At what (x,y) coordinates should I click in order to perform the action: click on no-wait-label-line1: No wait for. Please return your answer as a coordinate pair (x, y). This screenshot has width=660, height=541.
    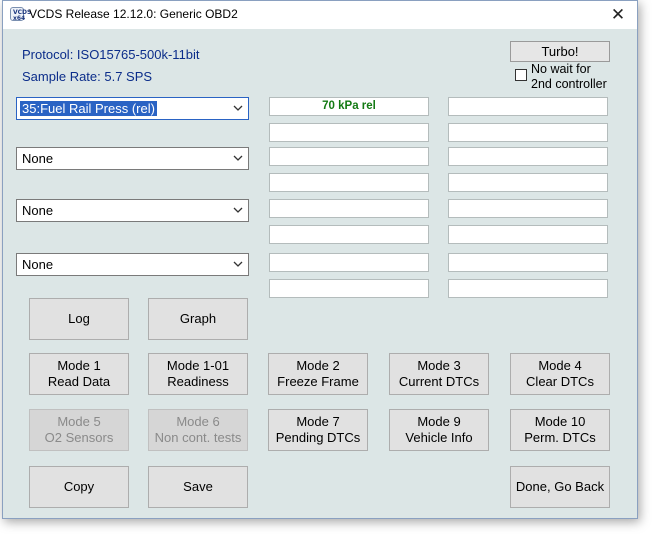
    Looking at the image, I should click on (561, 69).